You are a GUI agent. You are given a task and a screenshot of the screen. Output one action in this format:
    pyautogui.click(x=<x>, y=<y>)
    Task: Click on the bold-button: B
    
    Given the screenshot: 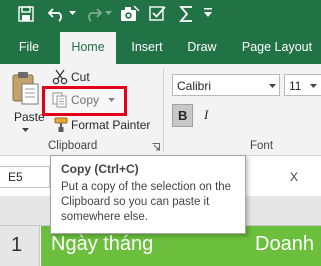 What is the action you would take?
    pyautogui.click(x=182, y=115)
    